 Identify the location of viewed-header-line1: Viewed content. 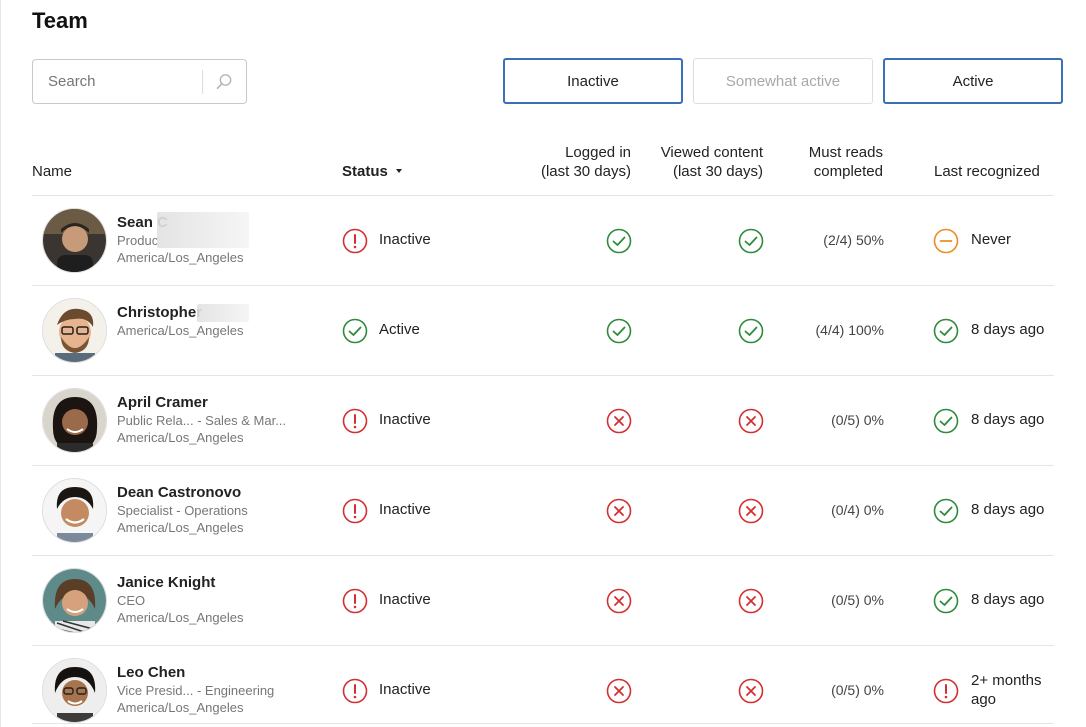
(711, 152).